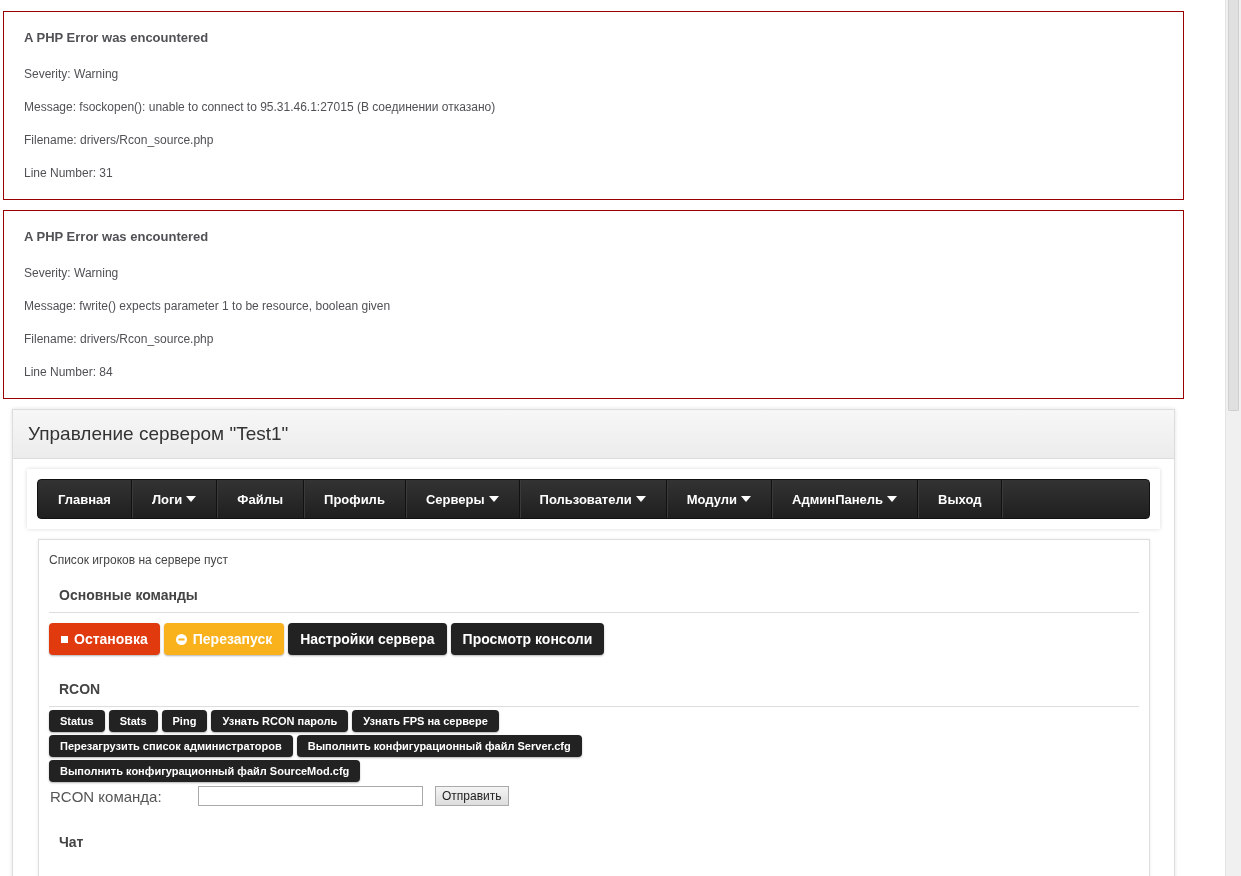 This screenshot has height=876, width=1241. What do you see at coordinates (355, 499) in the screenshot?
I see `nav-item: Профиль` at bounding box center [355, 499].